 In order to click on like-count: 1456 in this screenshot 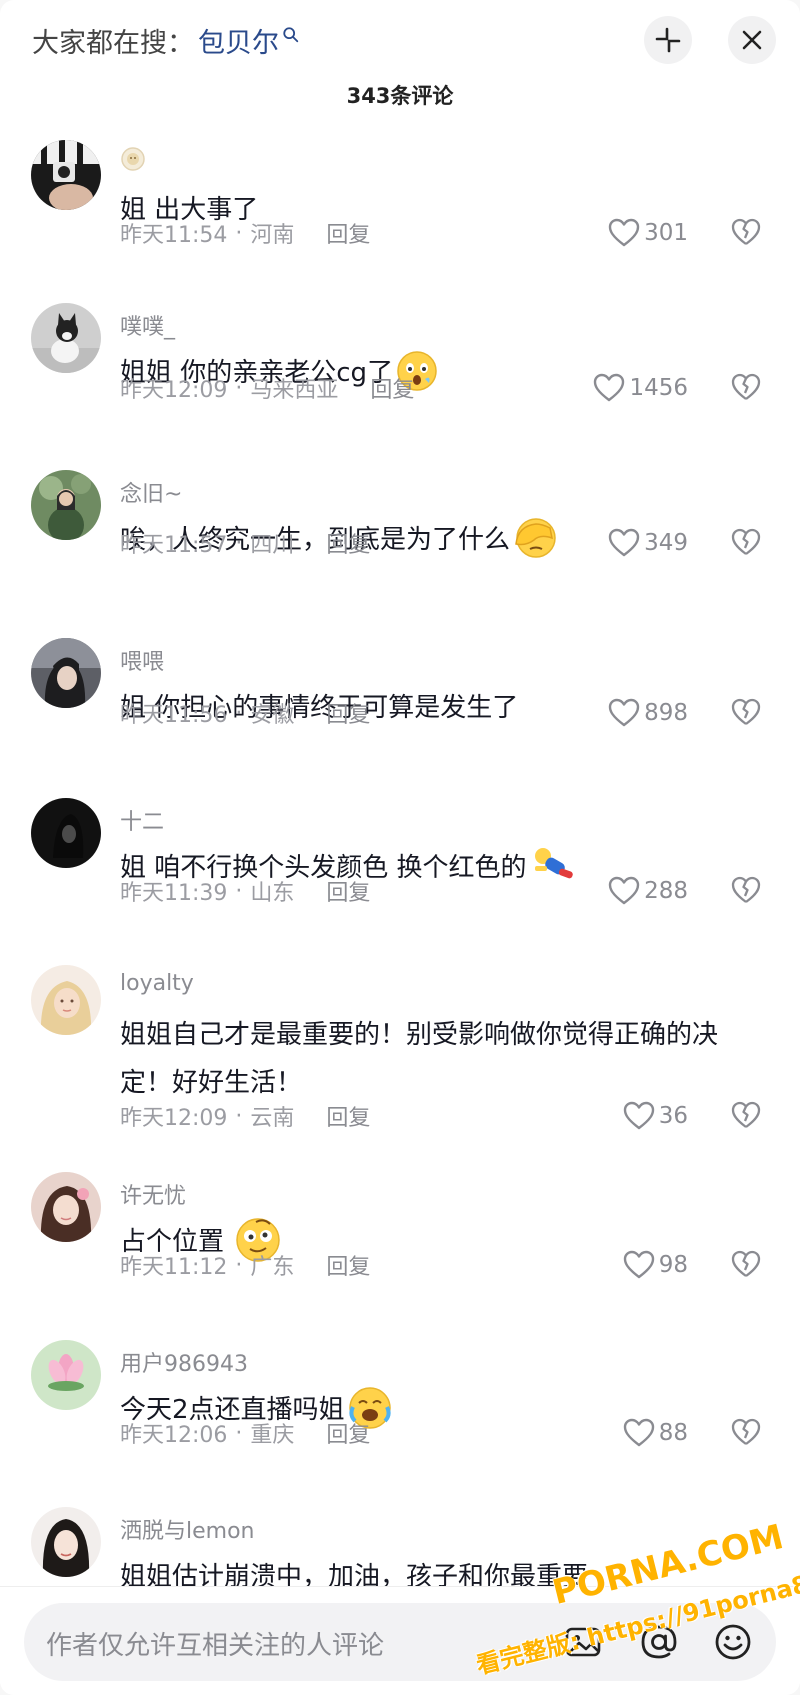, I will do `click(658, 388)`.